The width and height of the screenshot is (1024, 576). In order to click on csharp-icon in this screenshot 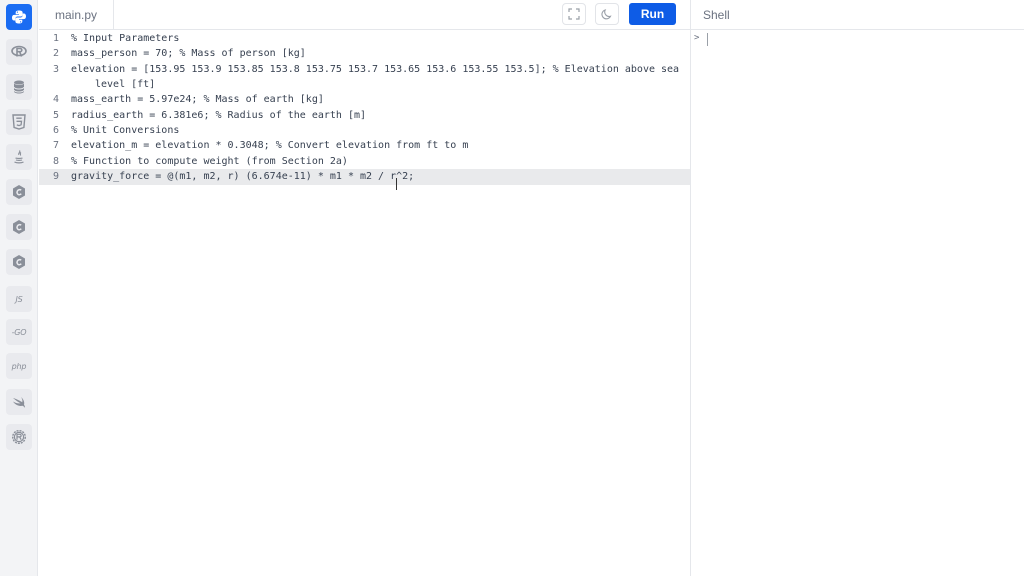, I will do `click(19, 262)`.